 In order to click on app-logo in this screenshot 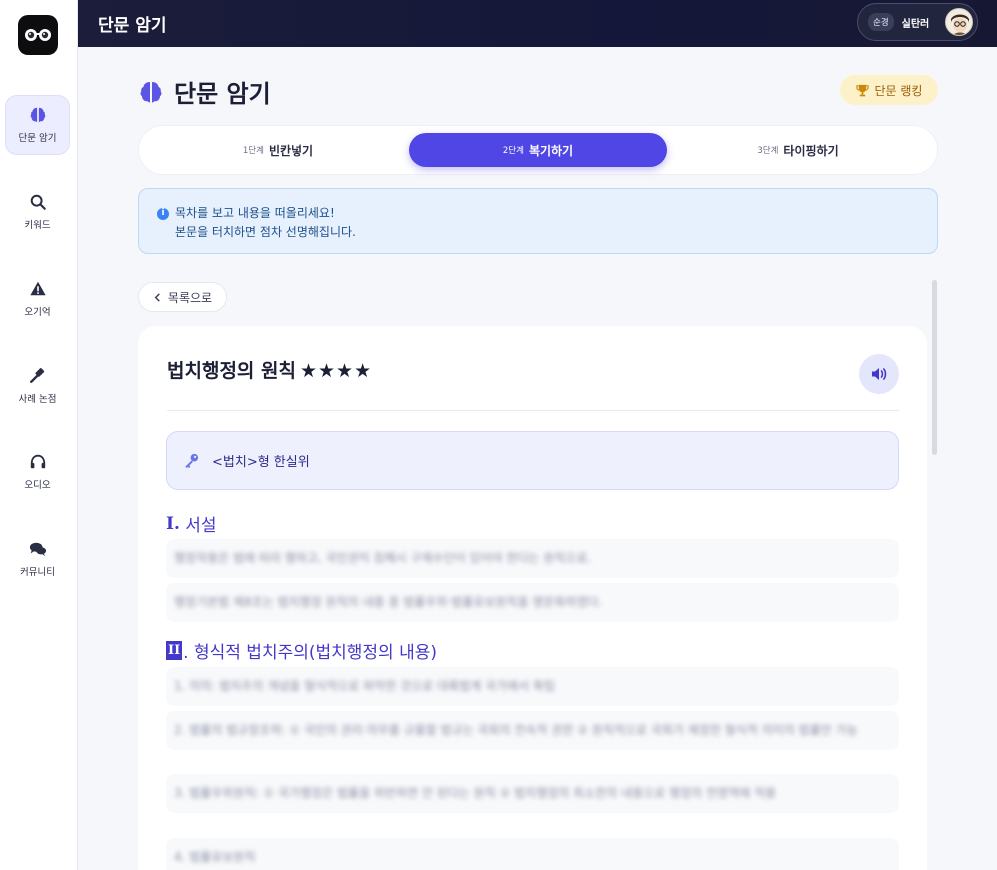, I will do `click(38, 35)`.